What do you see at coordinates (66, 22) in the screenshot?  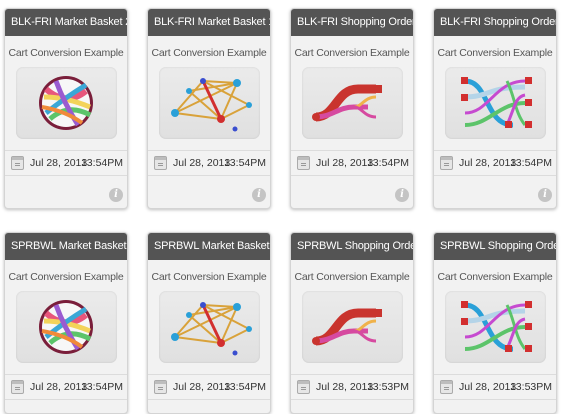 I see `card-title: BLK-FRI Market Basket 2` at bounding box center [66, 22].